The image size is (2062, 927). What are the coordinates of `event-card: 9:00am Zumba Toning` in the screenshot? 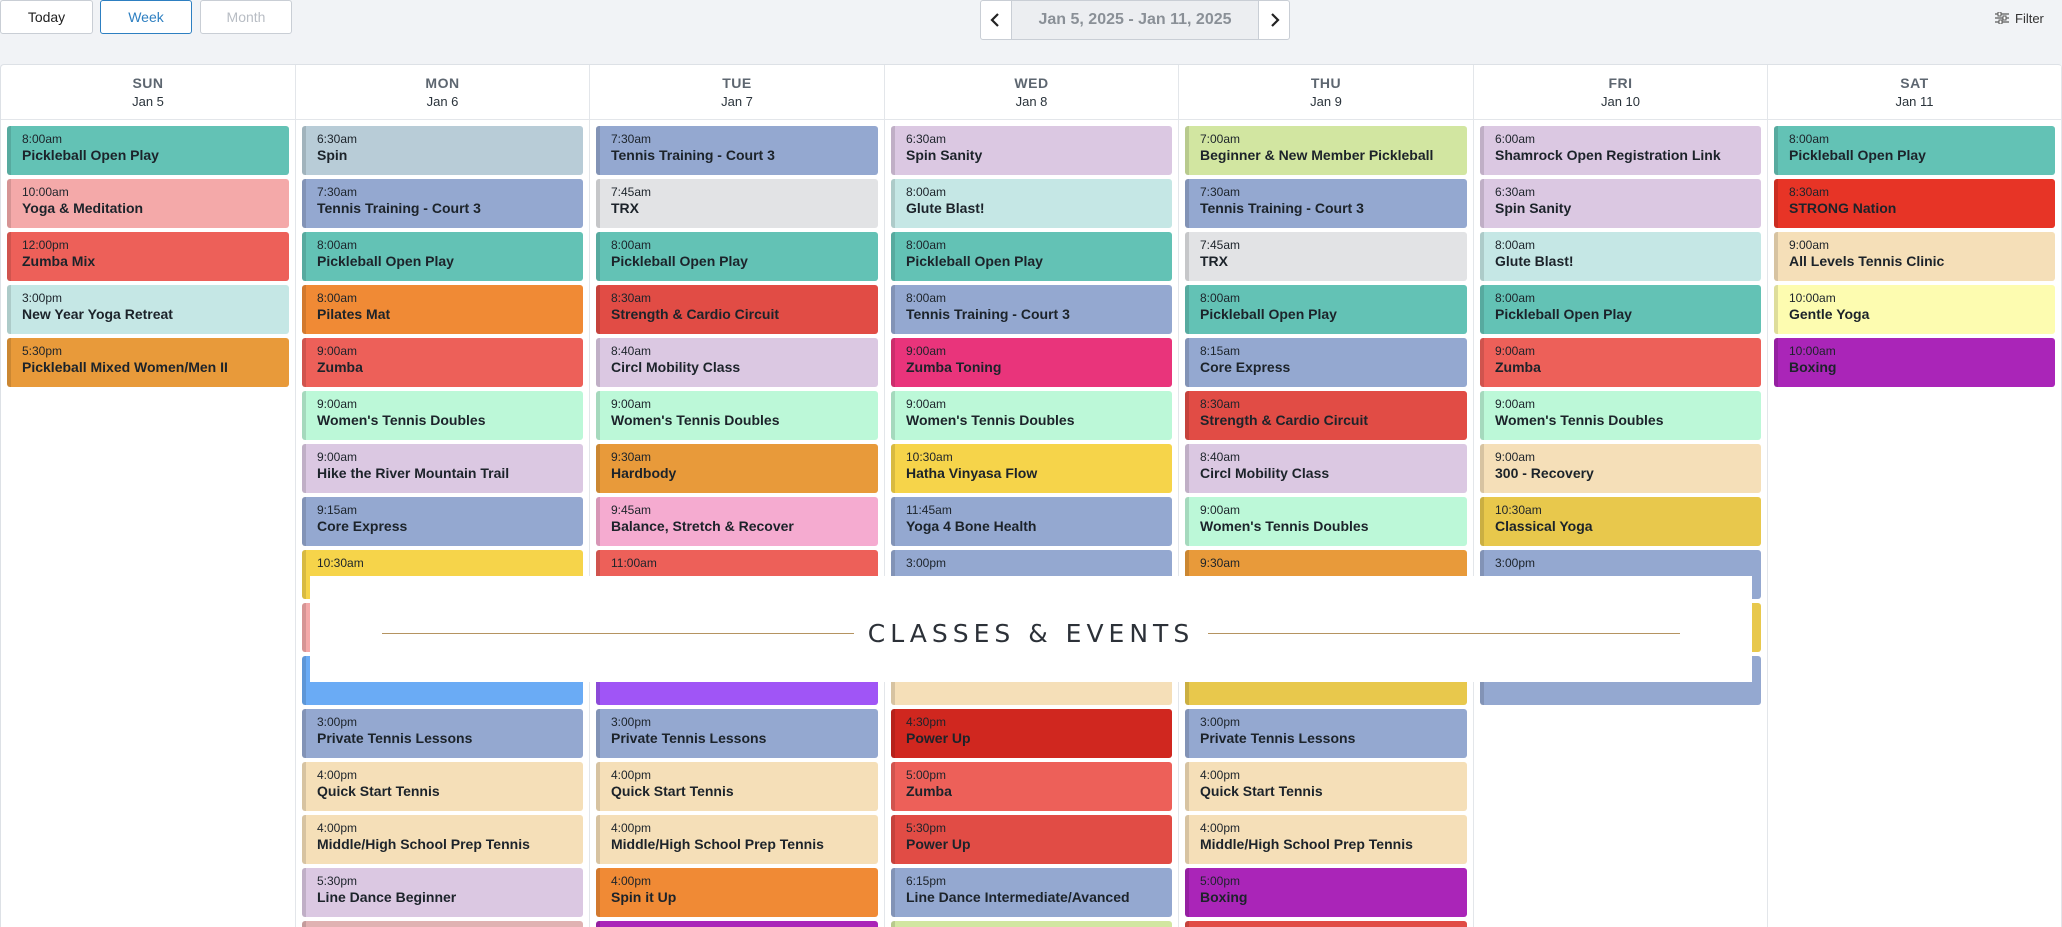 It's located at (1031, 362).